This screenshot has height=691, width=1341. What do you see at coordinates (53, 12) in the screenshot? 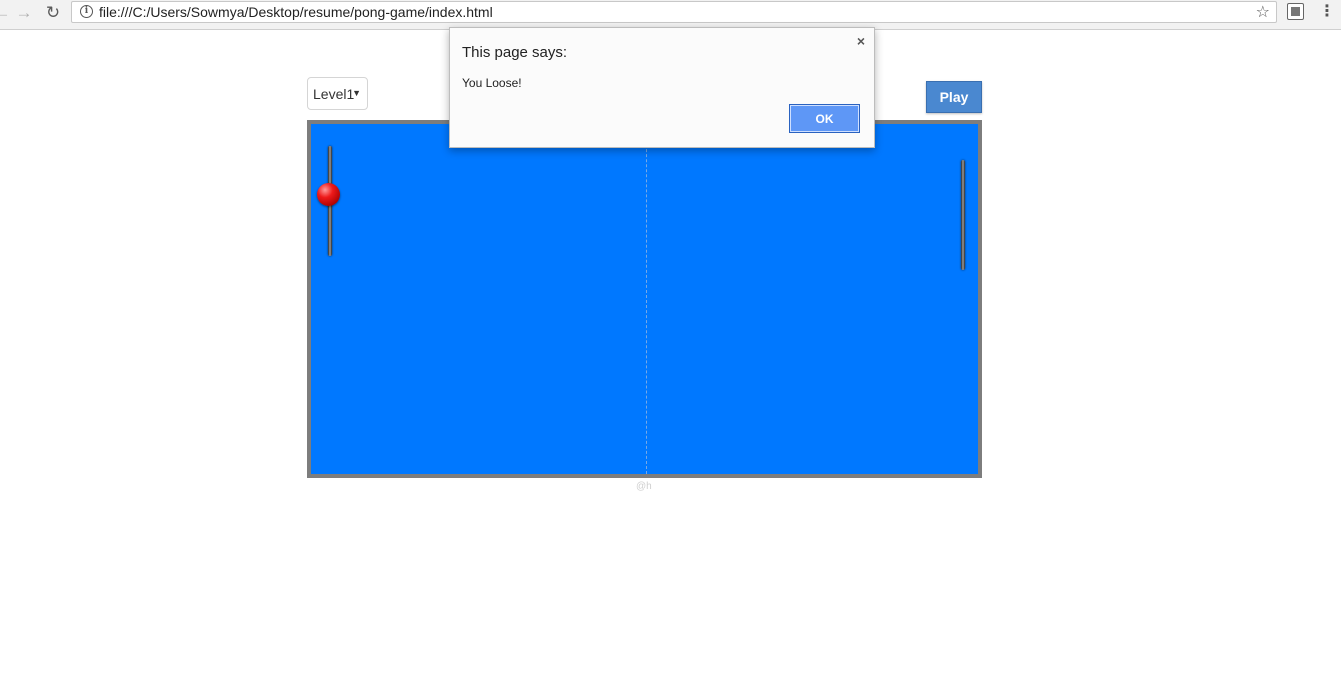
I see `reload-icon: ↻` at bounding box center [53, 12].